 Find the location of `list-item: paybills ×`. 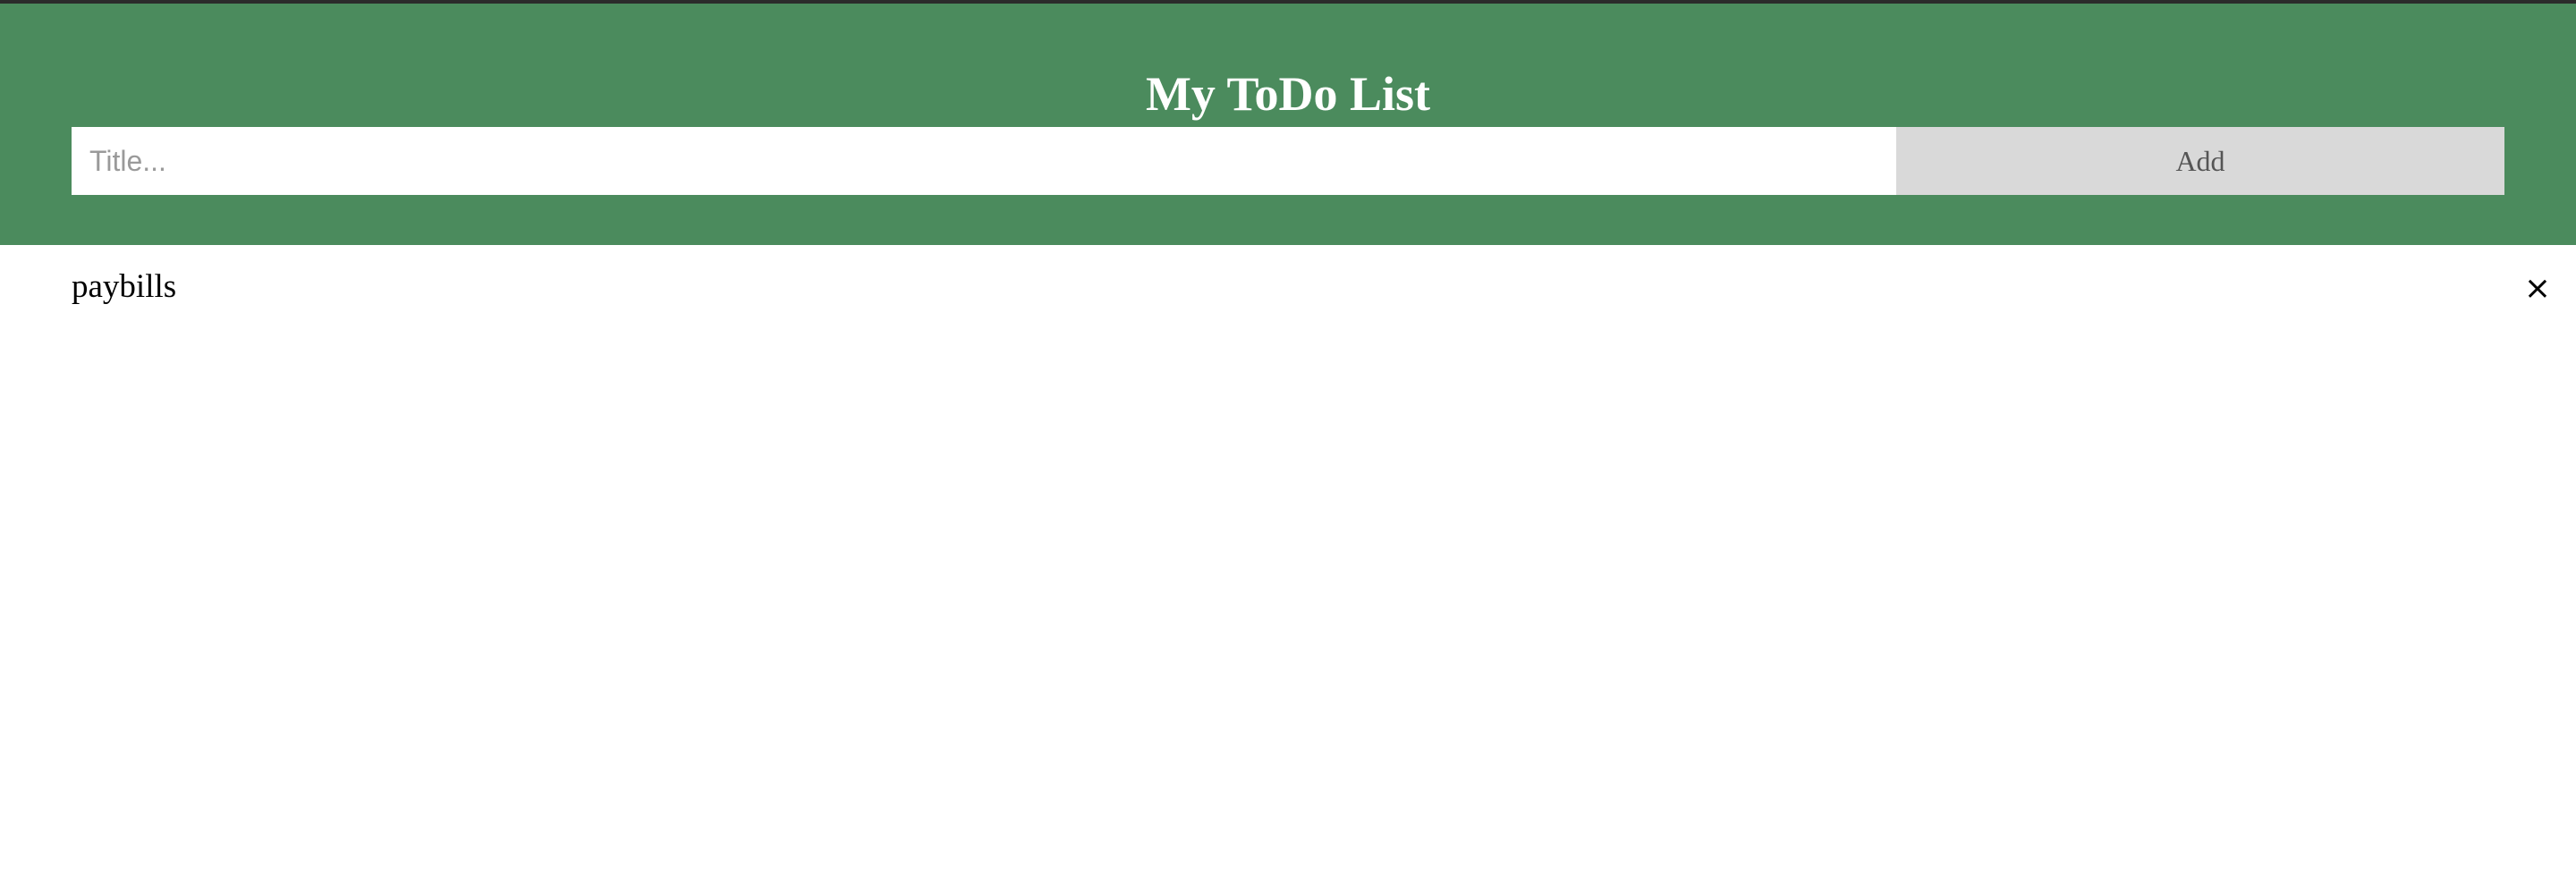

list-item: paybills × is located at coordinates (1288, 287).